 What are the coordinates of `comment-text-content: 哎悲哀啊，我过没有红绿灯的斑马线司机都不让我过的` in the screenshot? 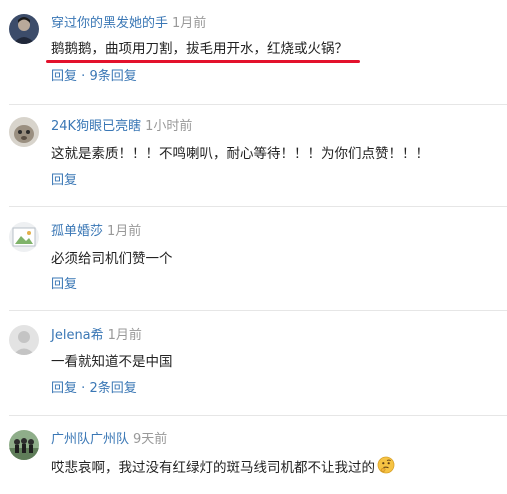 It's located at (213, 468).